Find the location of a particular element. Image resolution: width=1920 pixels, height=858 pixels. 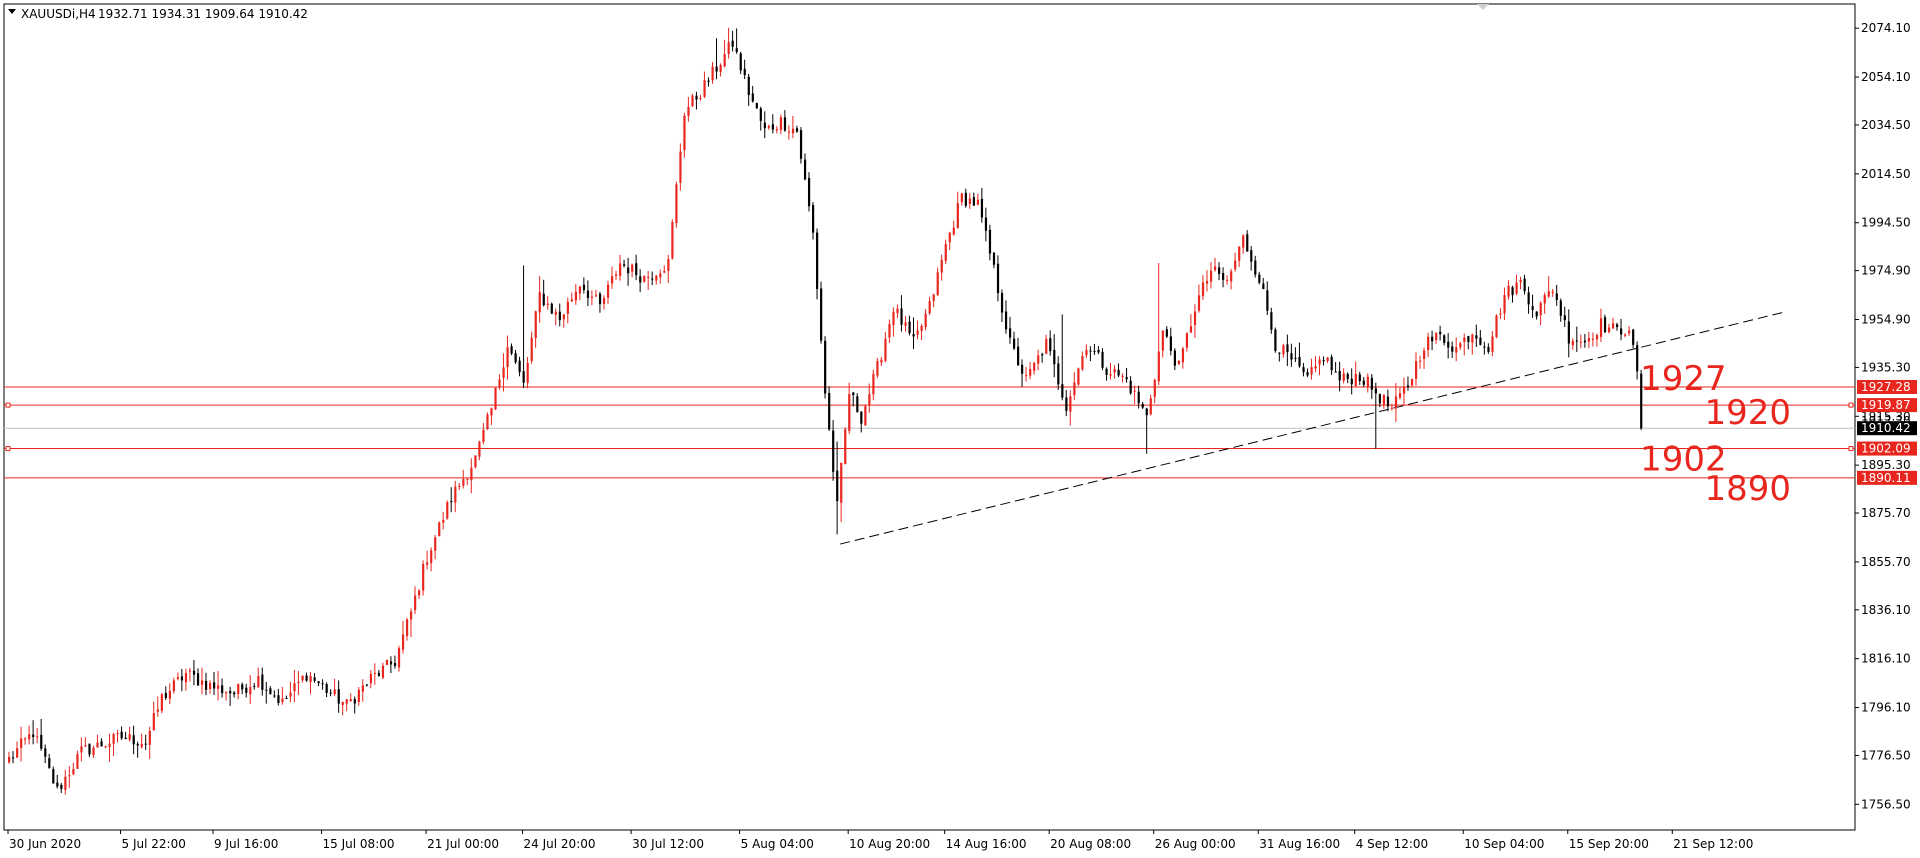

ohlc-header: 1932.71 1934.31 1909.64 1910.42 is located at coordinates (203, 14).